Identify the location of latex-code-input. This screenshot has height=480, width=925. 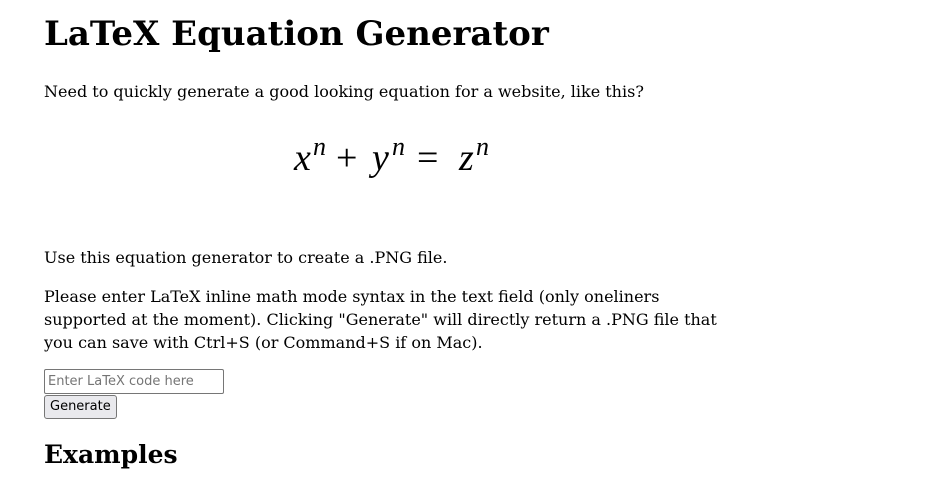
(134, 381).